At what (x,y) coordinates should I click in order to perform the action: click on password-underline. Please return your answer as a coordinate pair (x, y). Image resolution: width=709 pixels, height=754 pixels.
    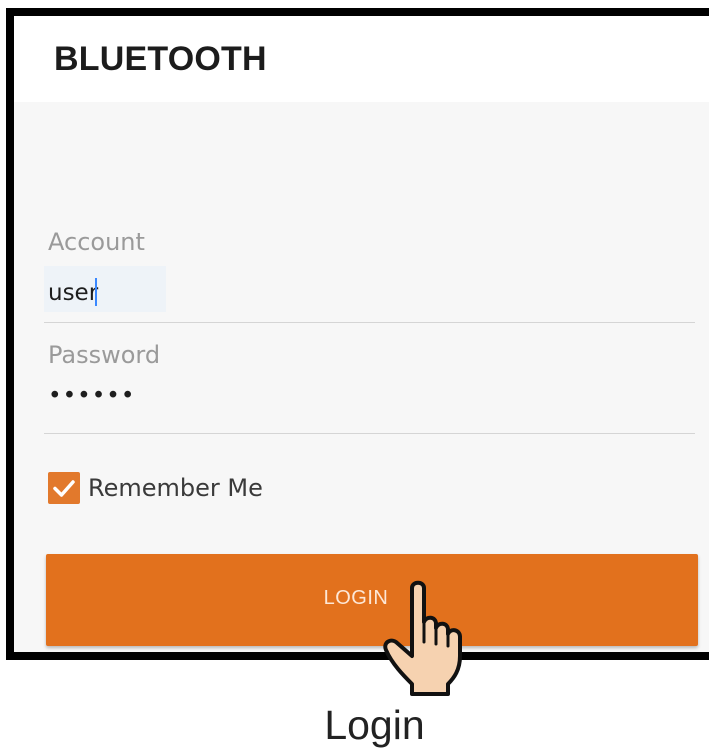
    Looking at the image, I should click on (369, 433).